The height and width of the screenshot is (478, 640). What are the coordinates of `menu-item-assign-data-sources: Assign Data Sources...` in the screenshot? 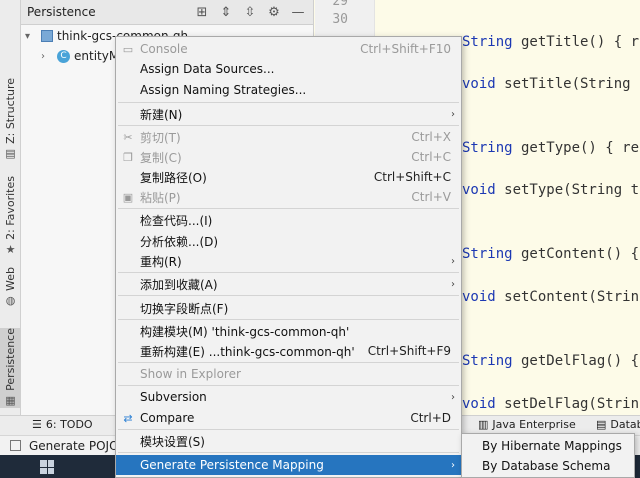 It's located at (288, 69).